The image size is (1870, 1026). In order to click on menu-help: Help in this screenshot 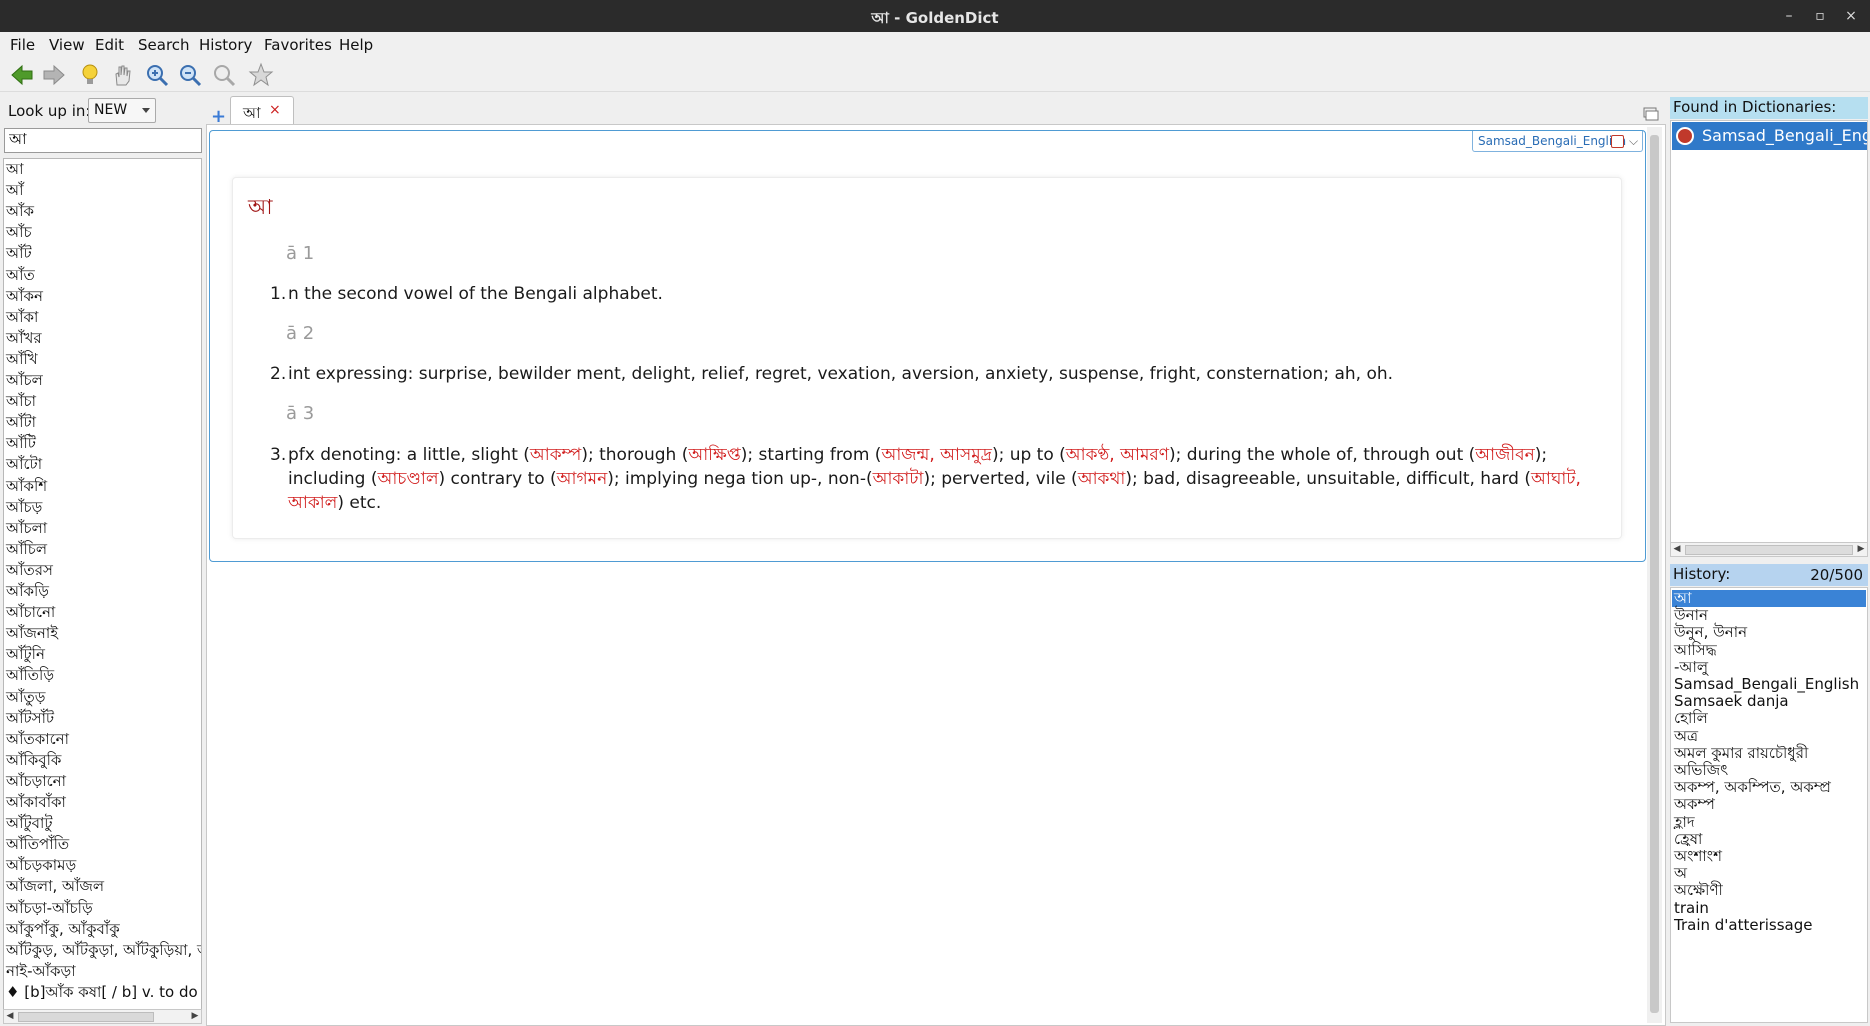, I will do `click(356, 45)`.